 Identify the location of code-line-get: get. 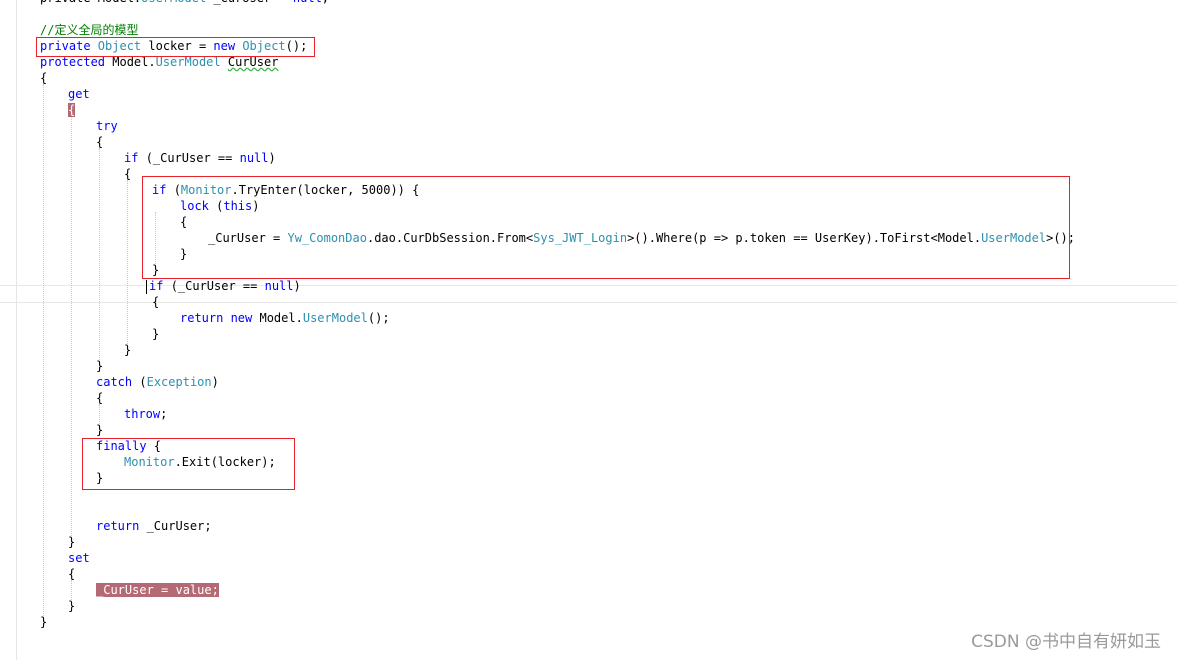
(79, 94).